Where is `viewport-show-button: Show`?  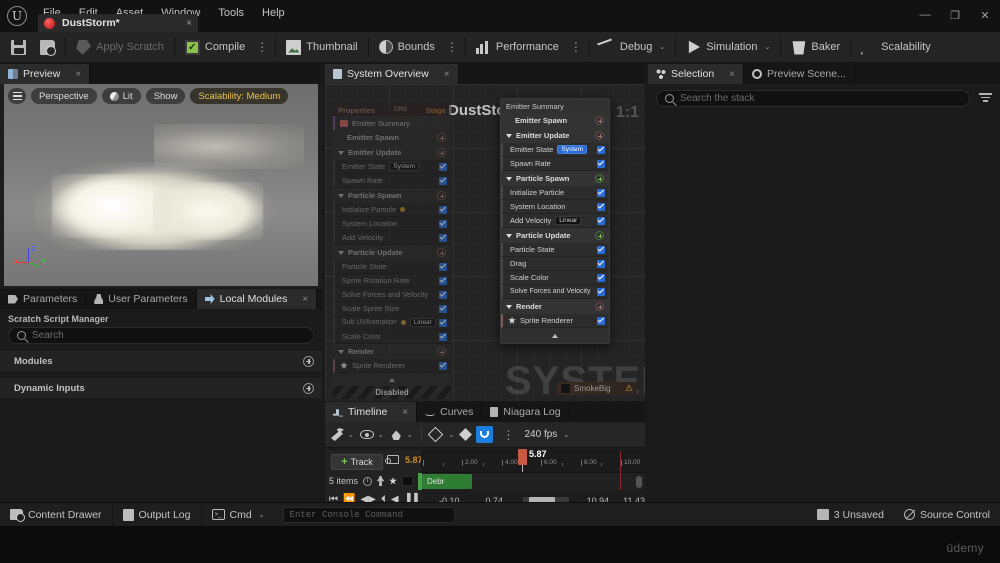
viewport-show-button: Show is located at coordinates (165, 96).